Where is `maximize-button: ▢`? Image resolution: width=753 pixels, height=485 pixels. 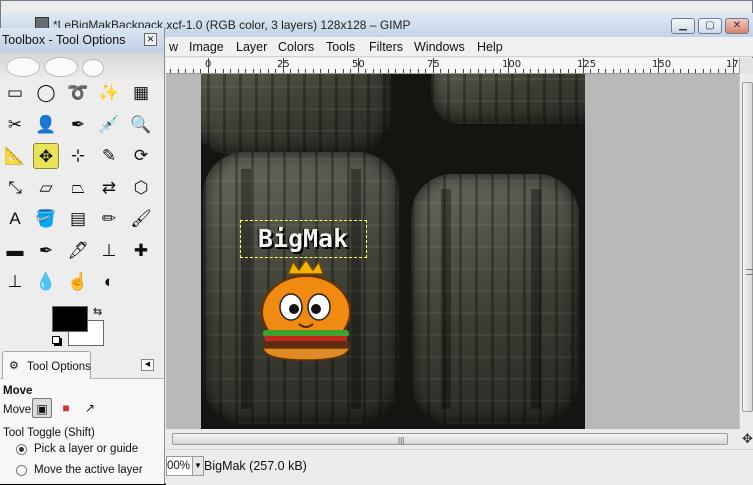
maximize-button: ▢ is located at coordinates (710, 26).